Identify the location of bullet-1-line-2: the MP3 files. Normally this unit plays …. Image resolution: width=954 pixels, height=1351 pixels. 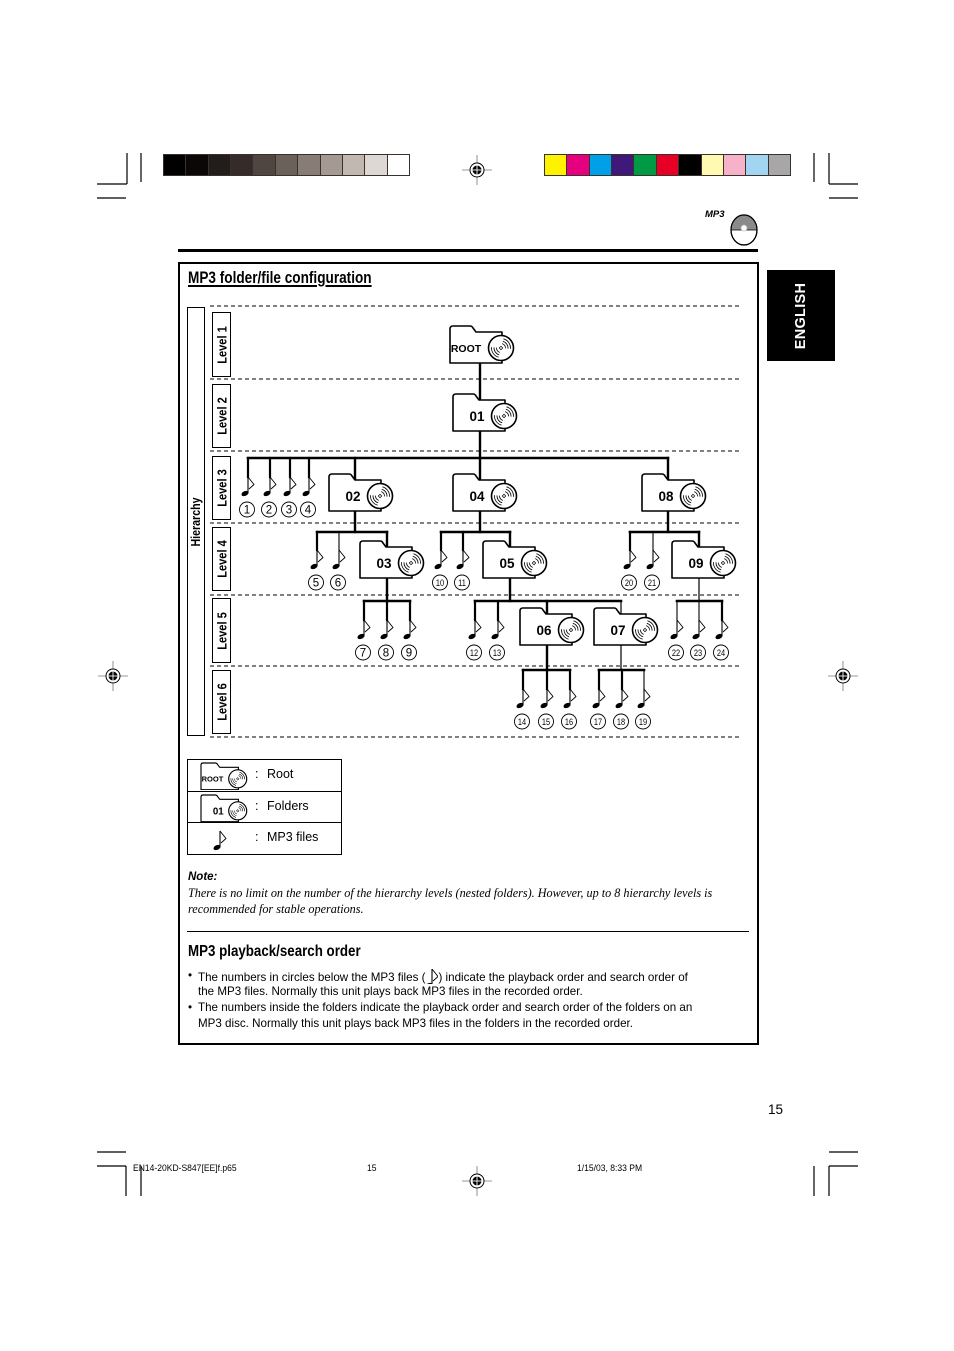
(390, 991).